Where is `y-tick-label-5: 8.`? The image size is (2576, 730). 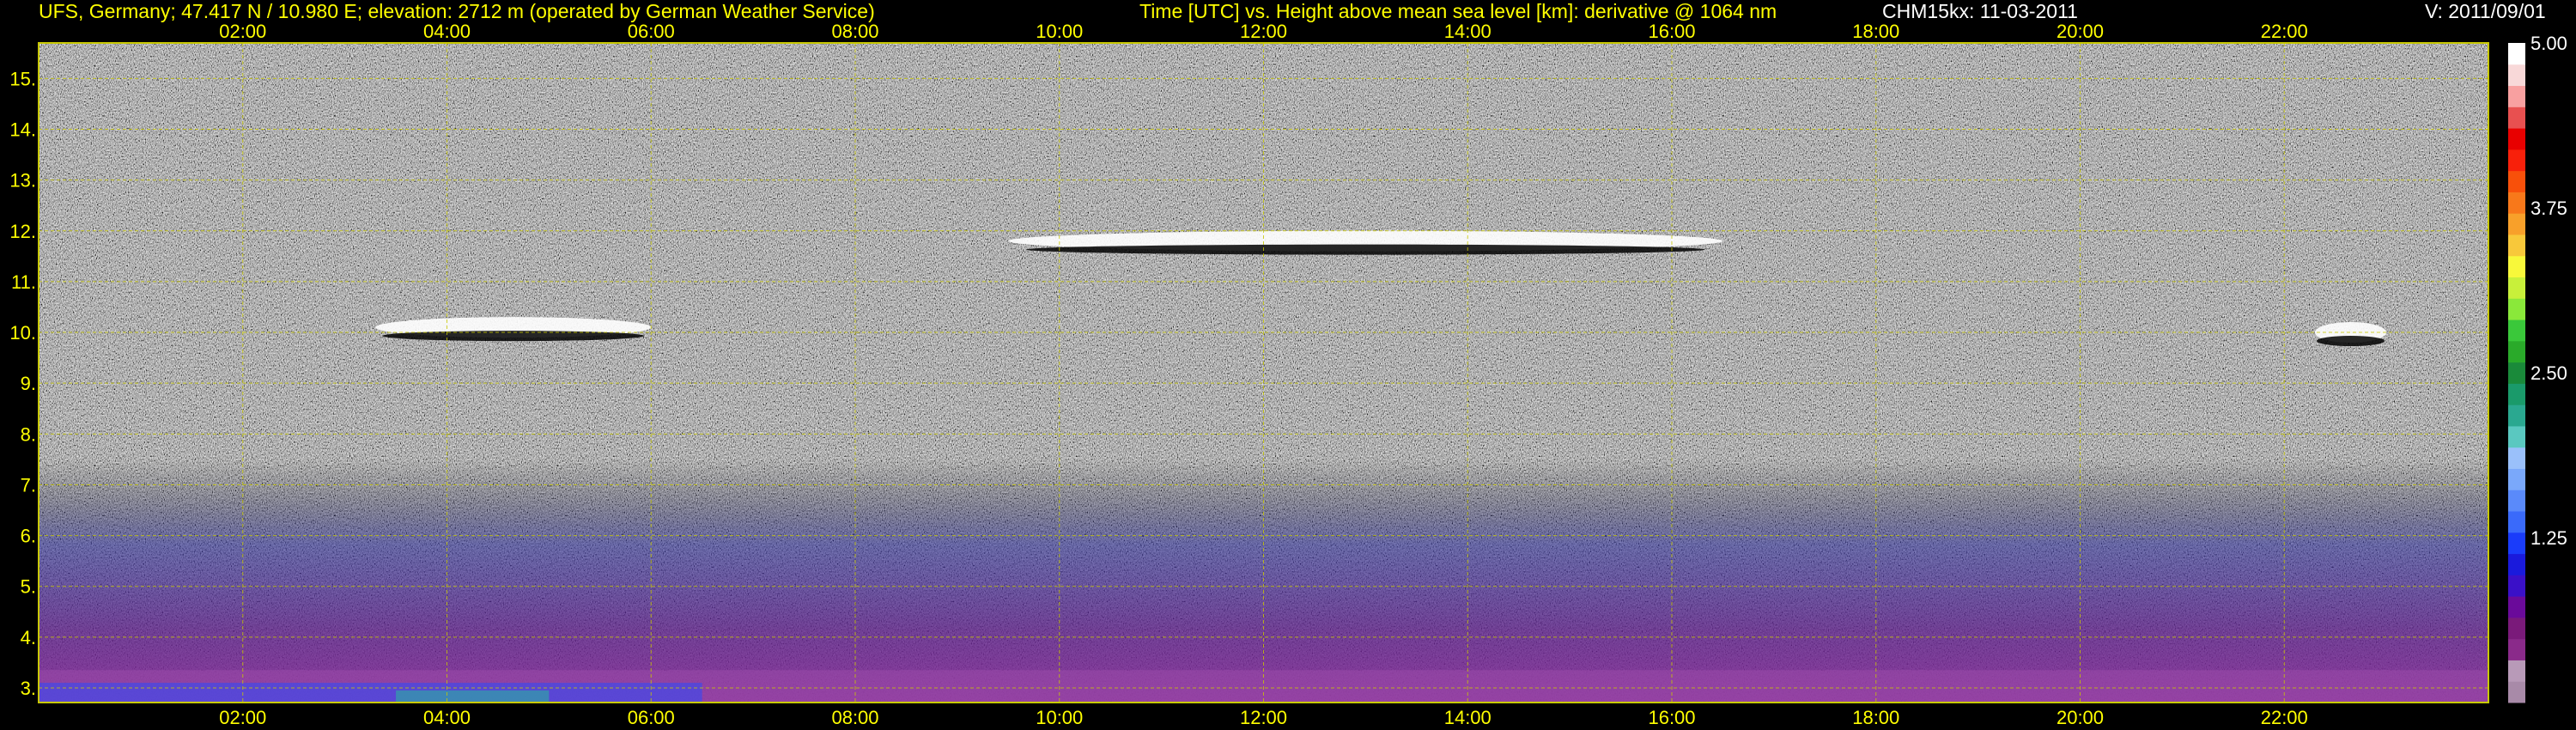 y-tick-label-5: 8. is located at coordinates (28, 434).